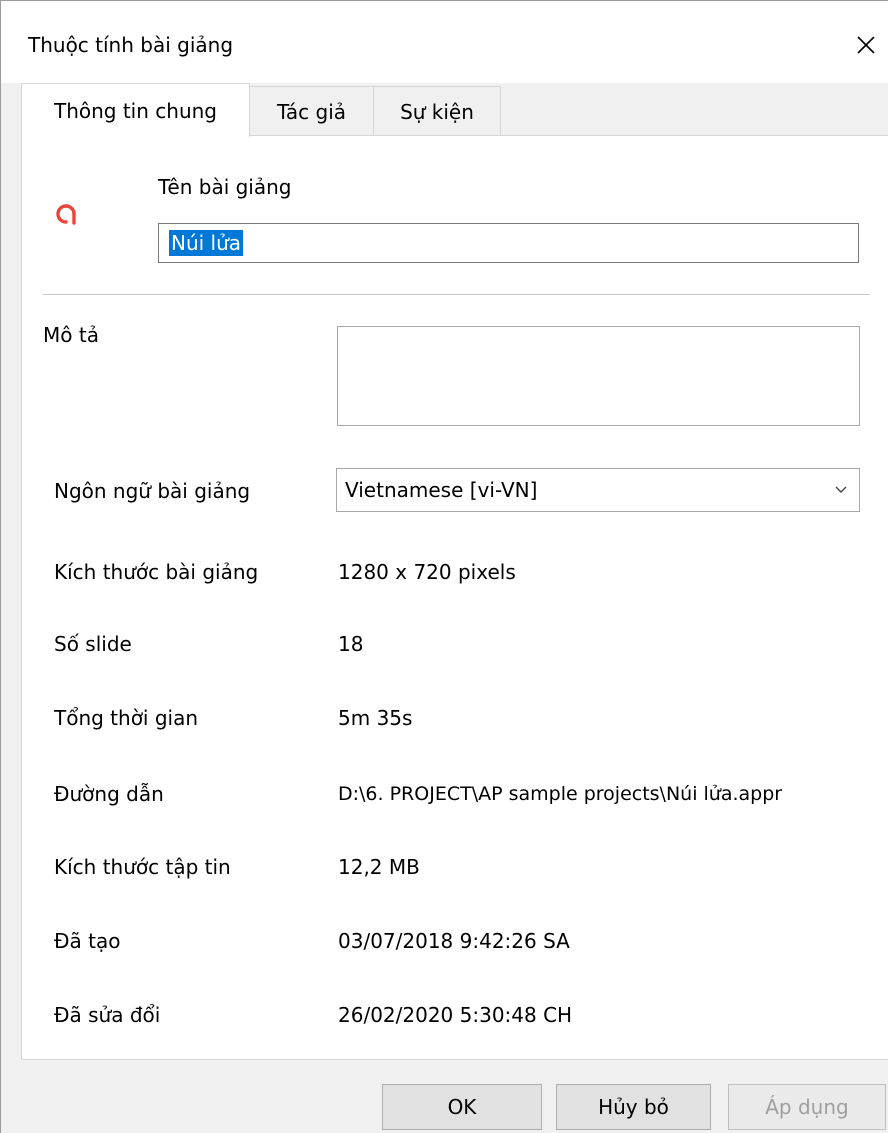  Describe the element at coordinates (598, 376) in the screenshot. I see `description-textarea` at that location.